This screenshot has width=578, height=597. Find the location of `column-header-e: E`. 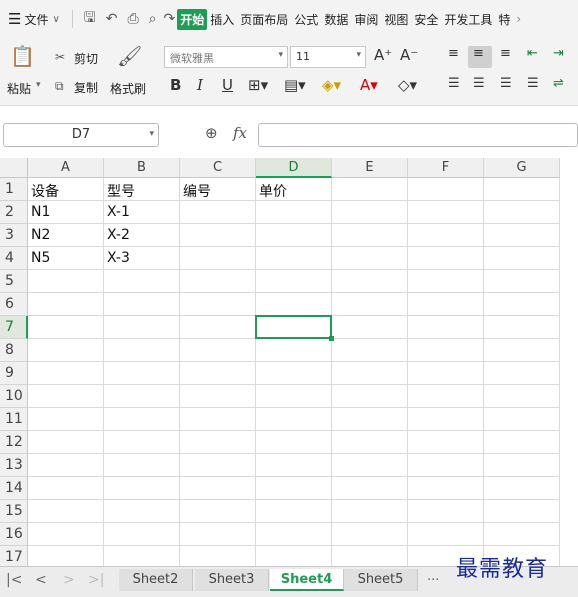

column-header-e: E is located at coordinates (370, 168).